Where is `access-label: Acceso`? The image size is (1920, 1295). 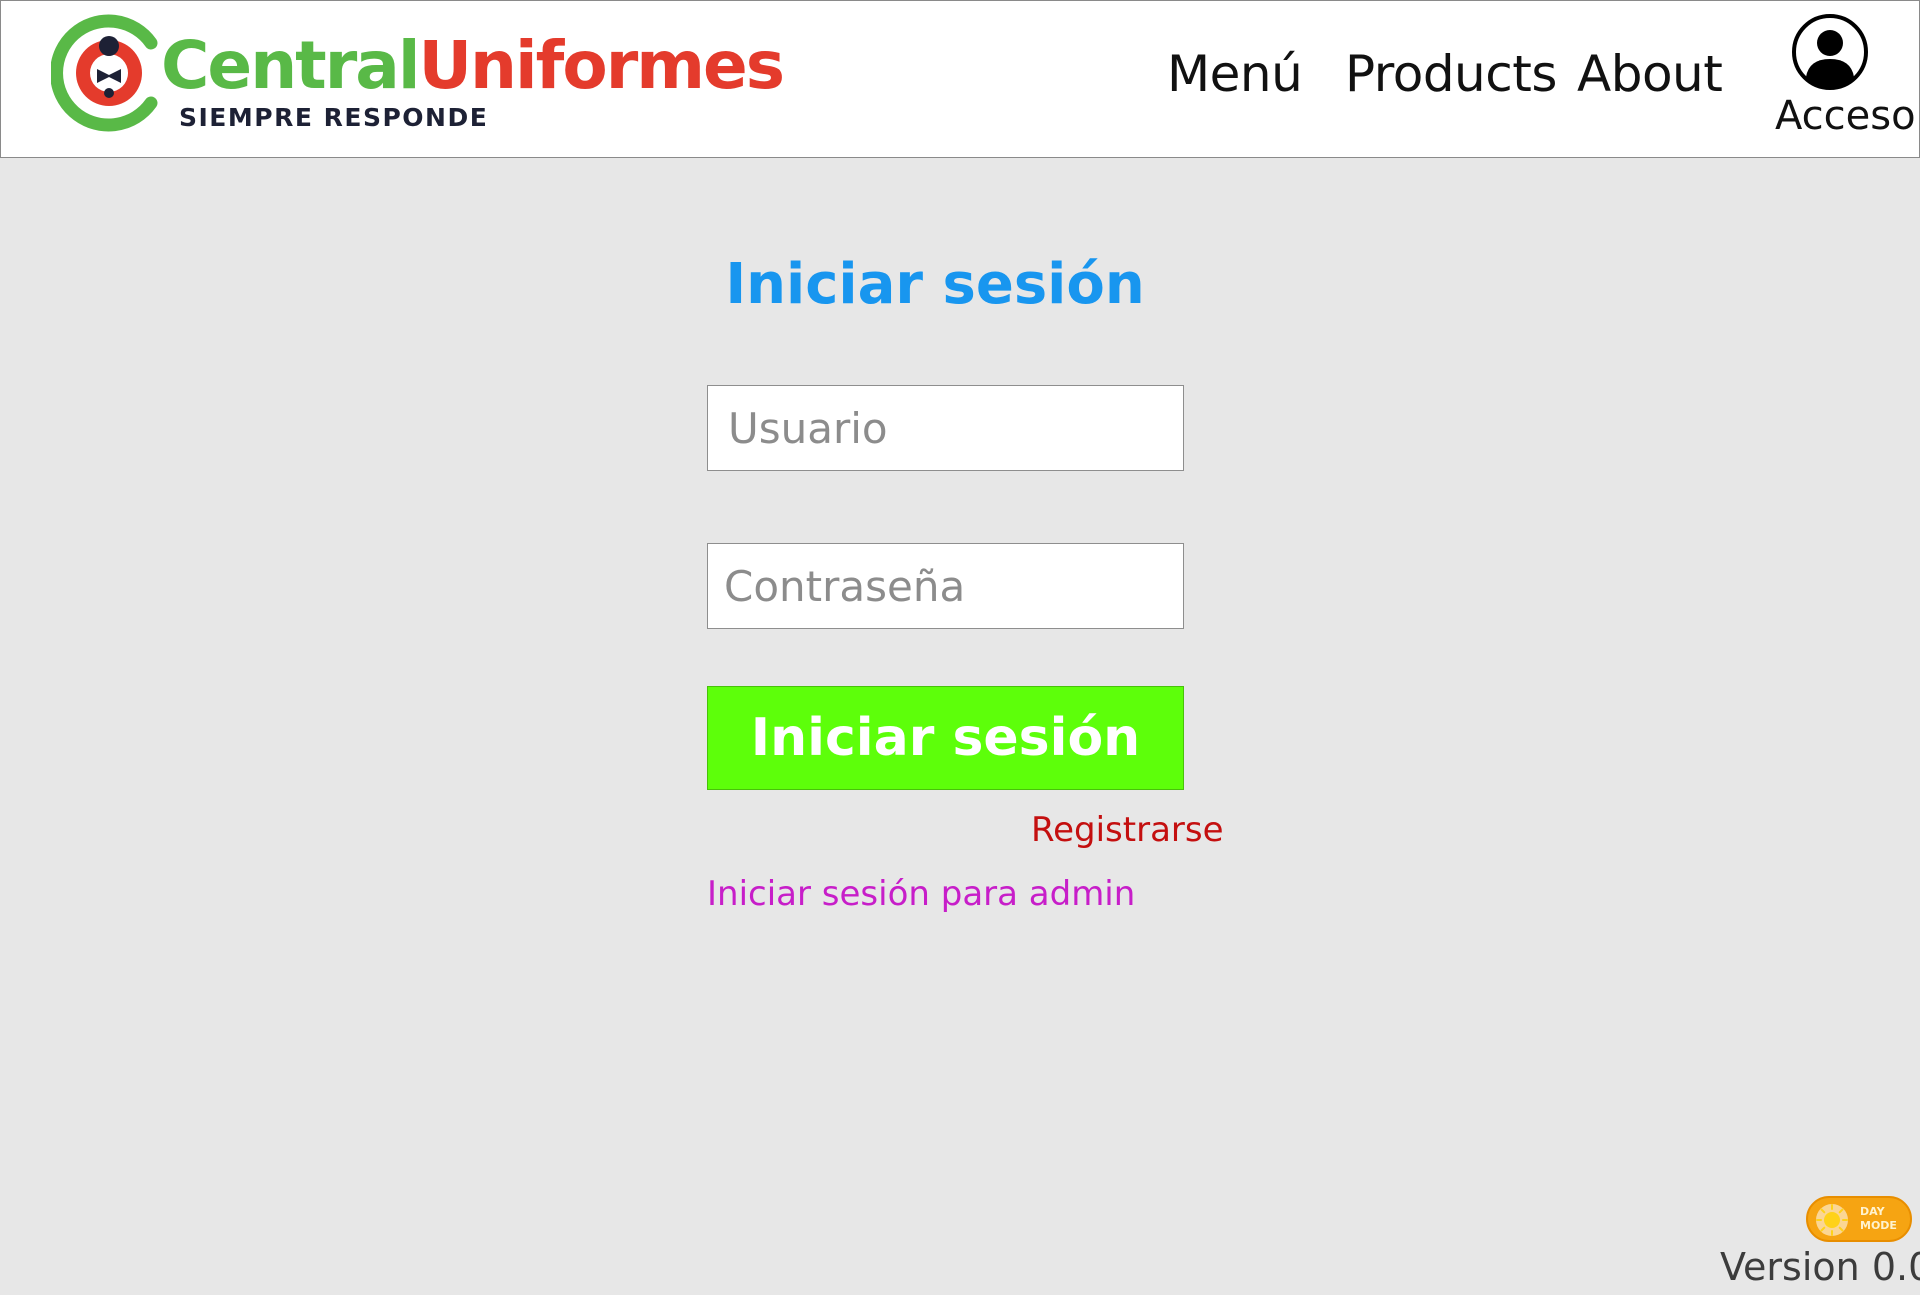 access-label: Acceso is located at coordinates (1845, 116).